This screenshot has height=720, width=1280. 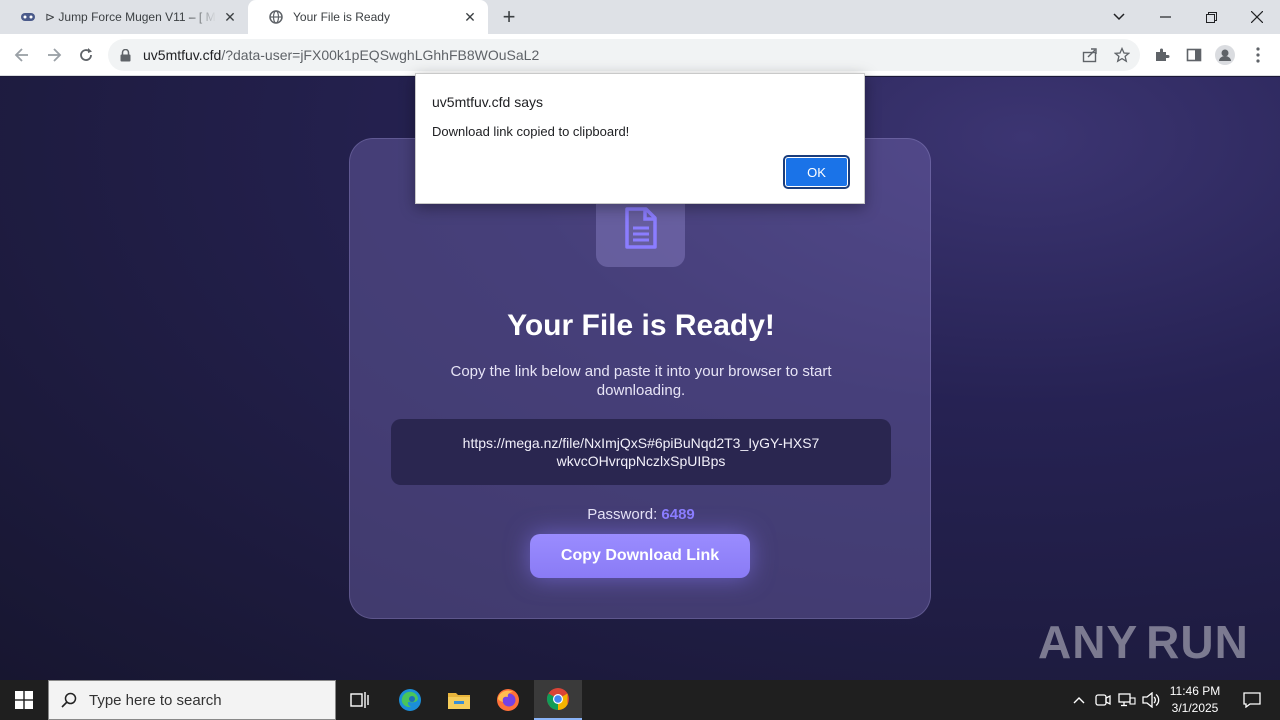 What do you see at coordinates (276, 17) in the screenshot?
I see `globe-icon` at bounding box center [276, 17].